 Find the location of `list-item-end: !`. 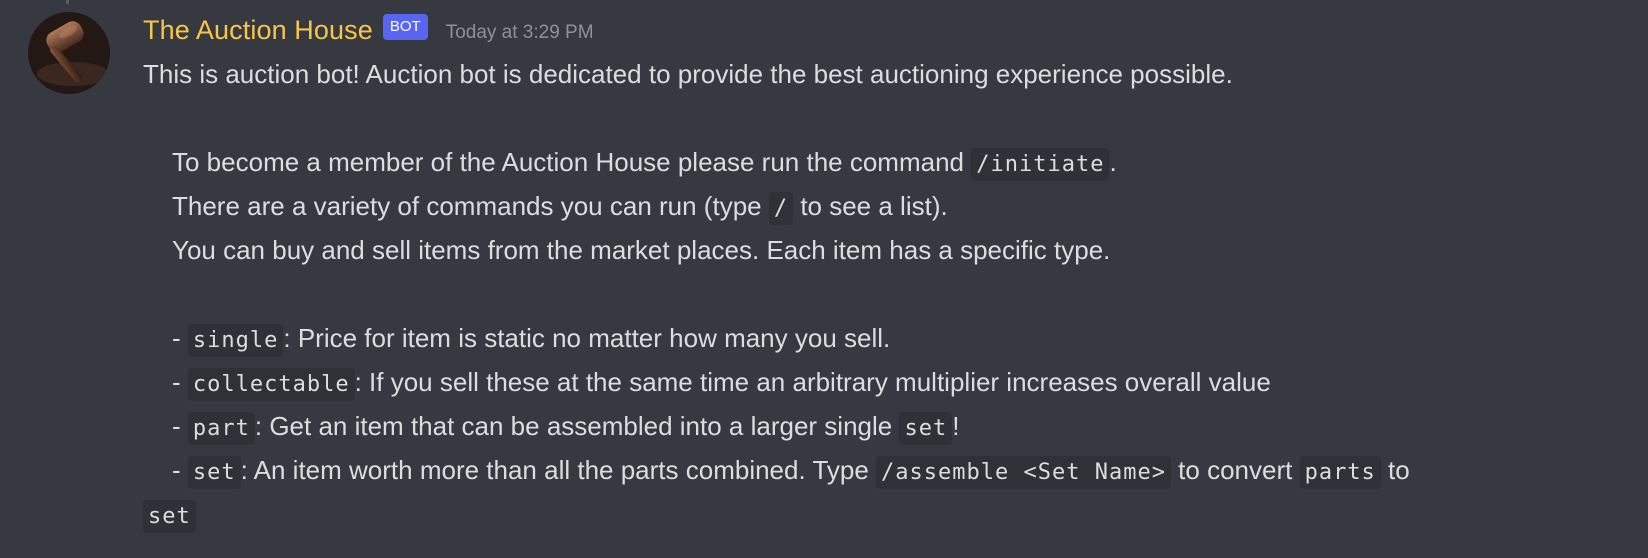

list-item-end: ! is located at coordinates (956, 426).